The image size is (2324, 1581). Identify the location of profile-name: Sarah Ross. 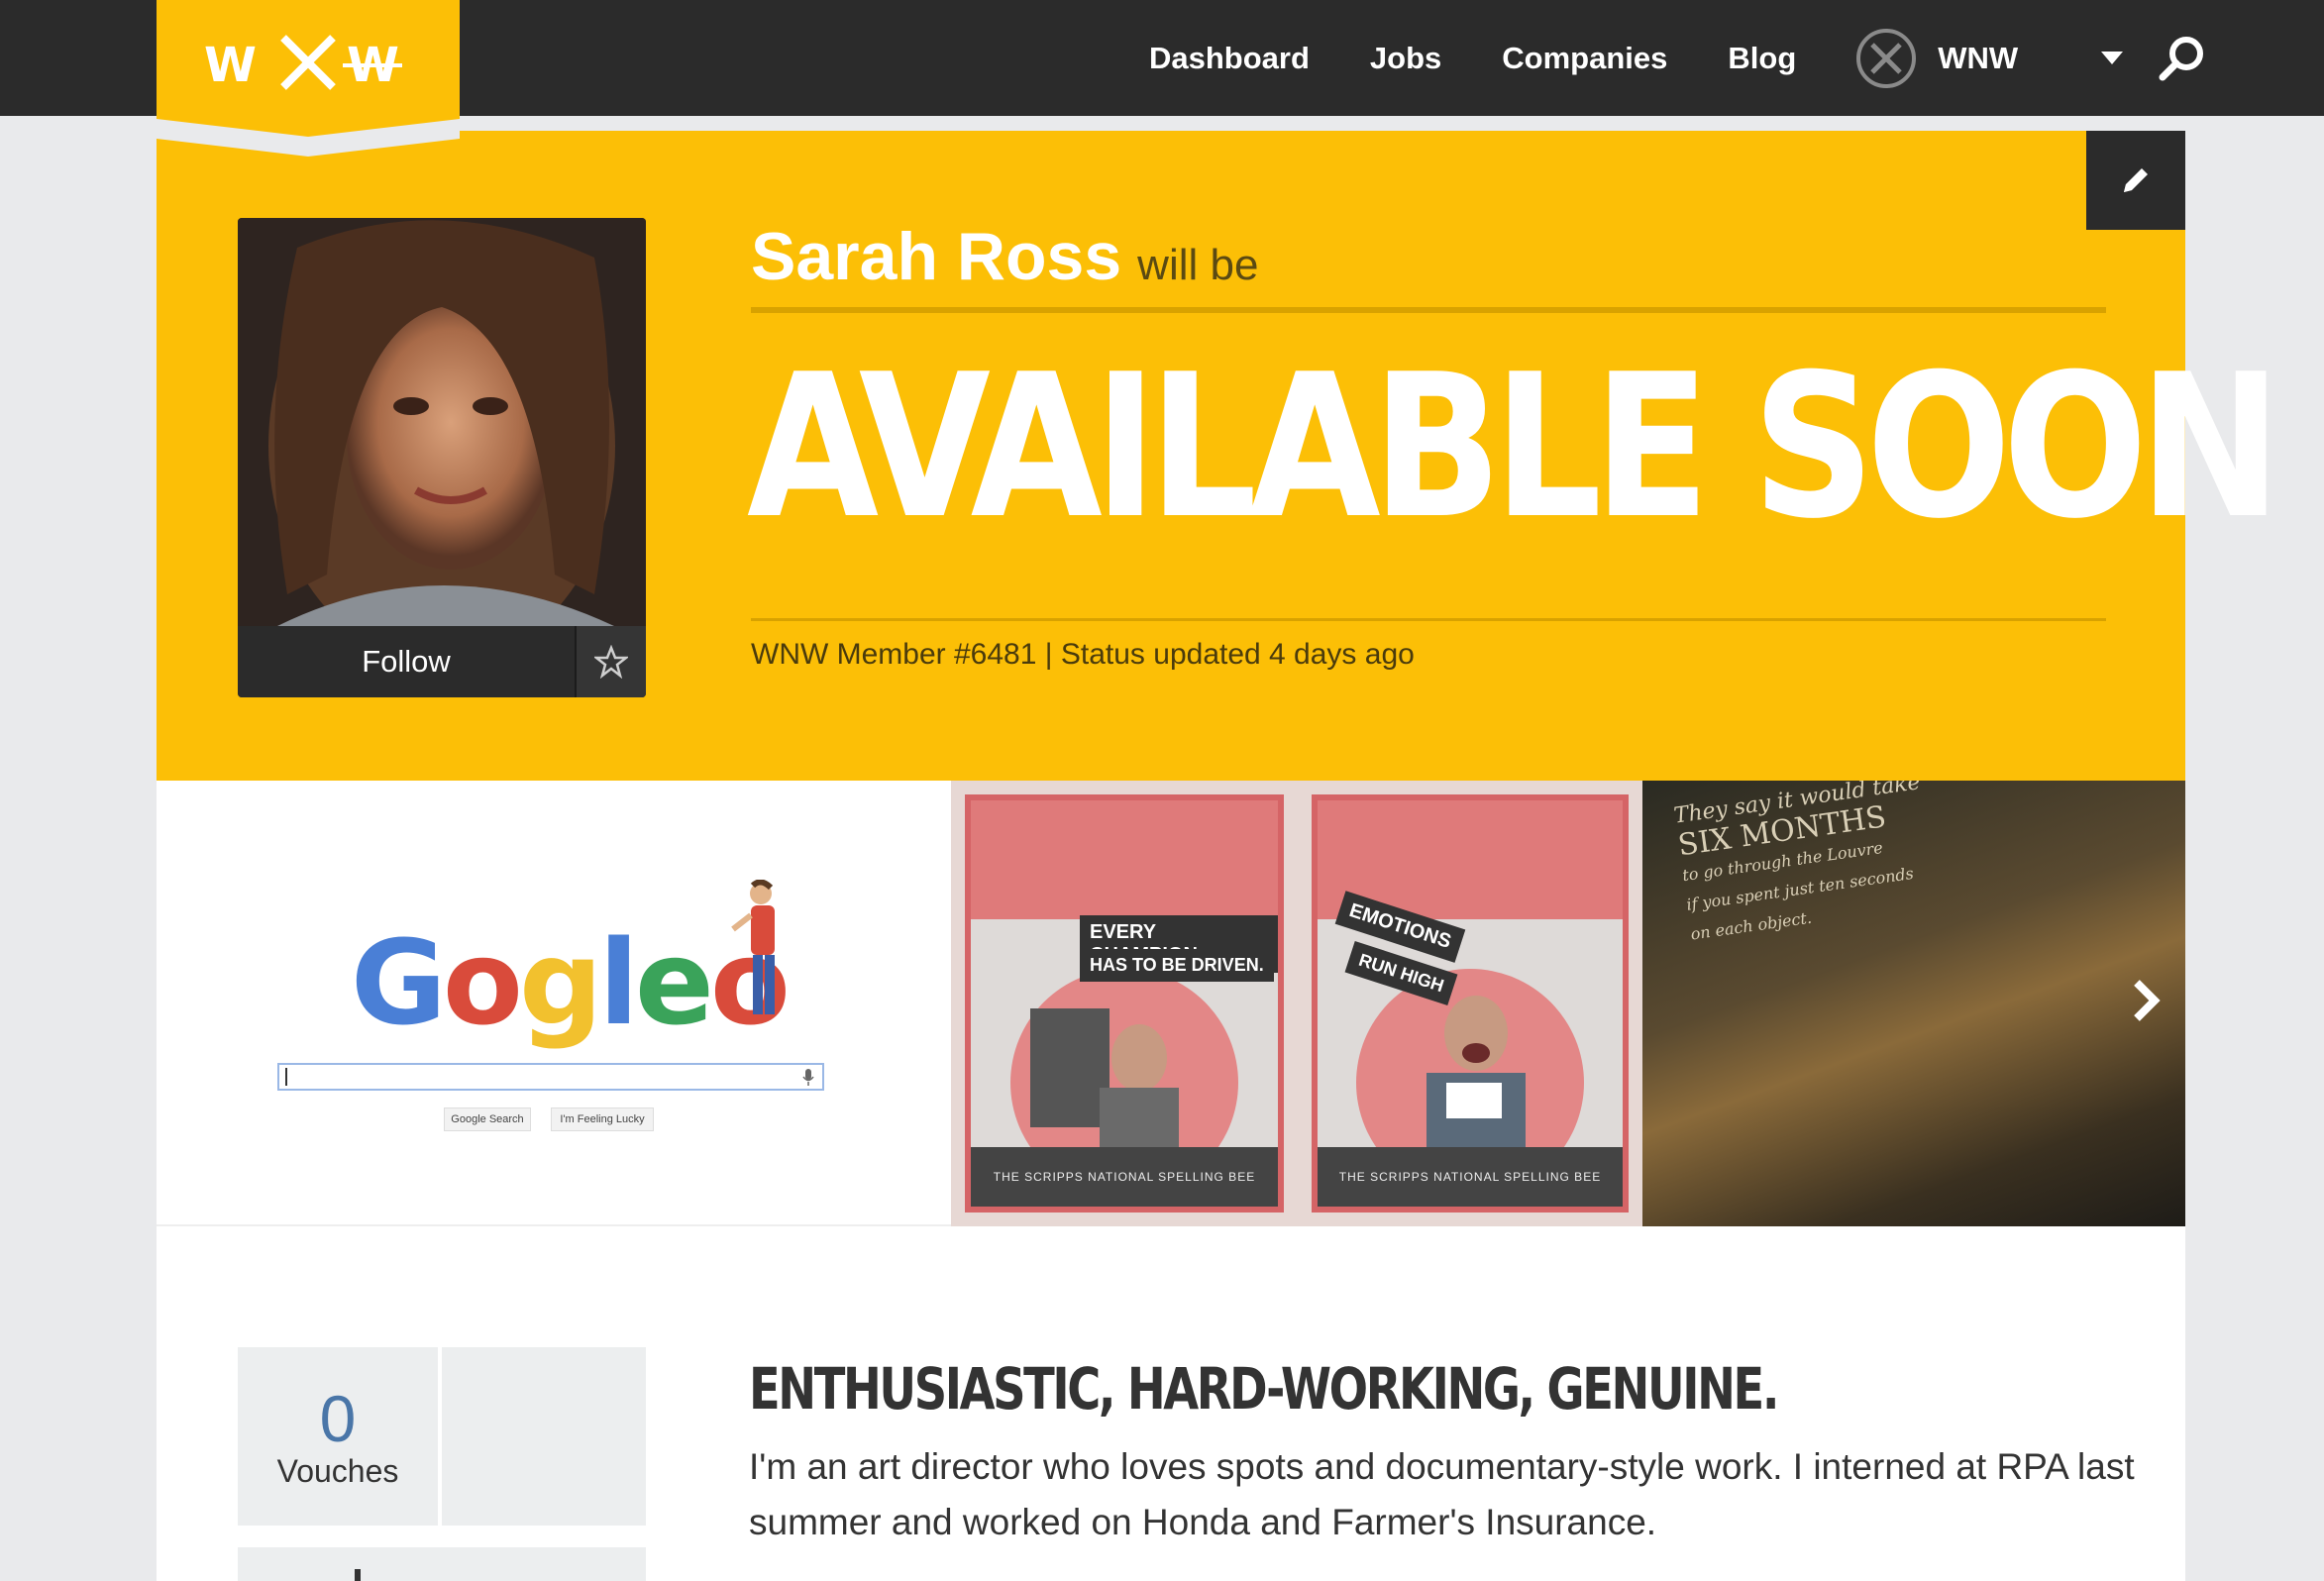
(936, 256).